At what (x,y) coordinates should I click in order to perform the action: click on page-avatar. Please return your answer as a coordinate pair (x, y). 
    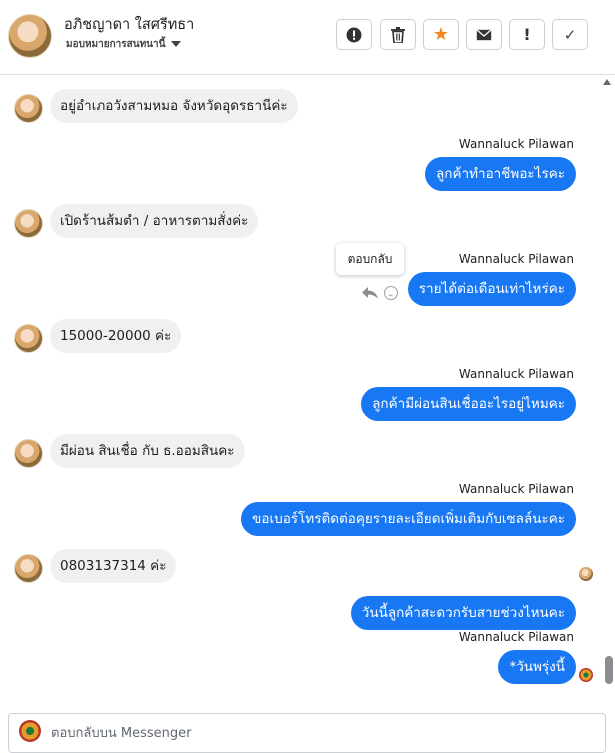
    Looking at the image, I should click on (30, 731).